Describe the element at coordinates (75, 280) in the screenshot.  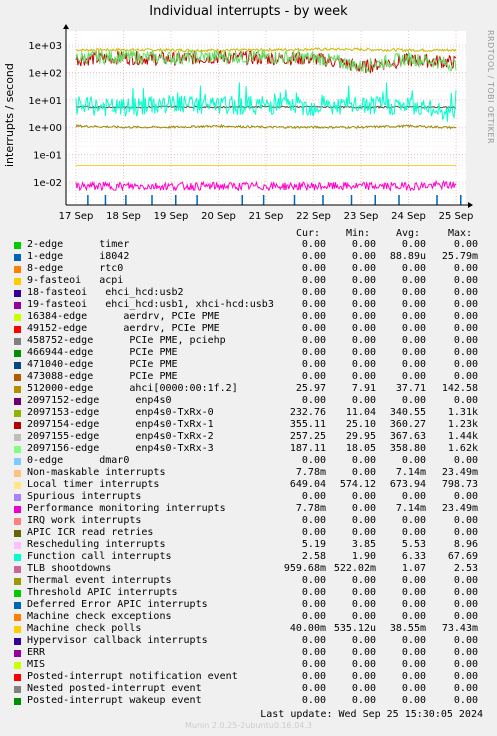
I see `legend-name: 9-fasteoi acpi` at that location.